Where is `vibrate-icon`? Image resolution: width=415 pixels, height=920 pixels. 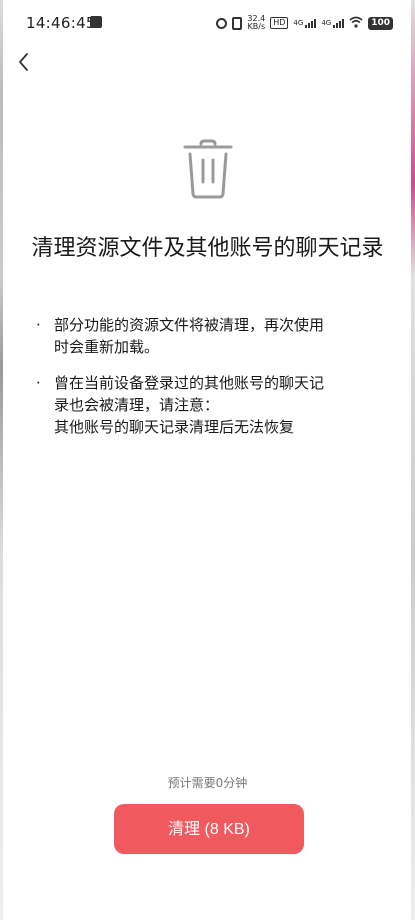
vibrate-icon is located at coordinates (237, 23).